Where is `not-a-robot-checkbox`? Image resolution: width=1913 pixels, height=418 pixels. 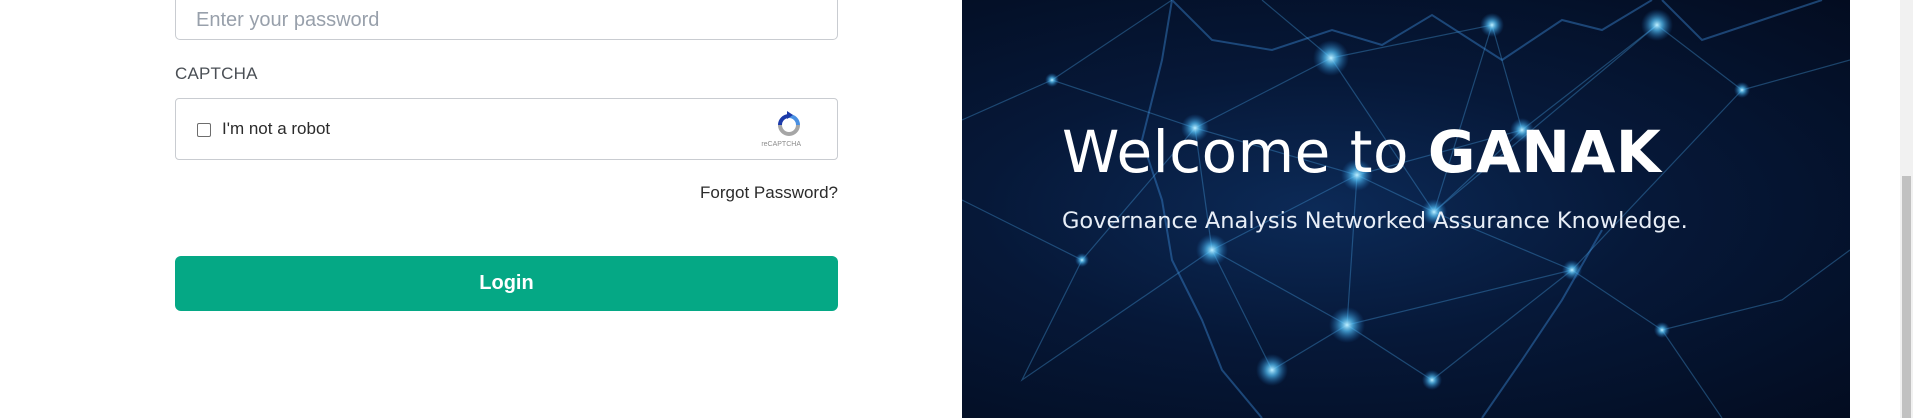
not-a-robot-checkbox is located at coordinates (204, 130).